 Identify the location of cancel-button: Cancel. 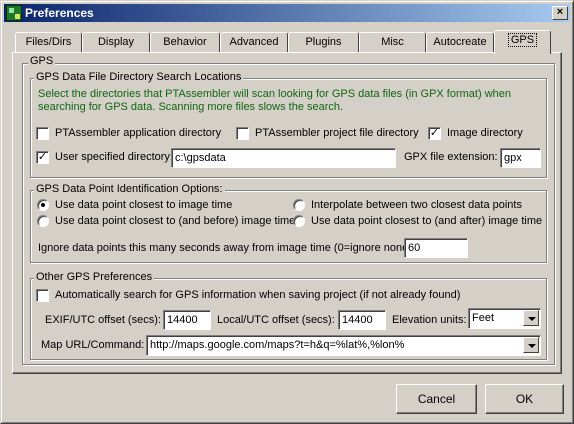
(436, 399).